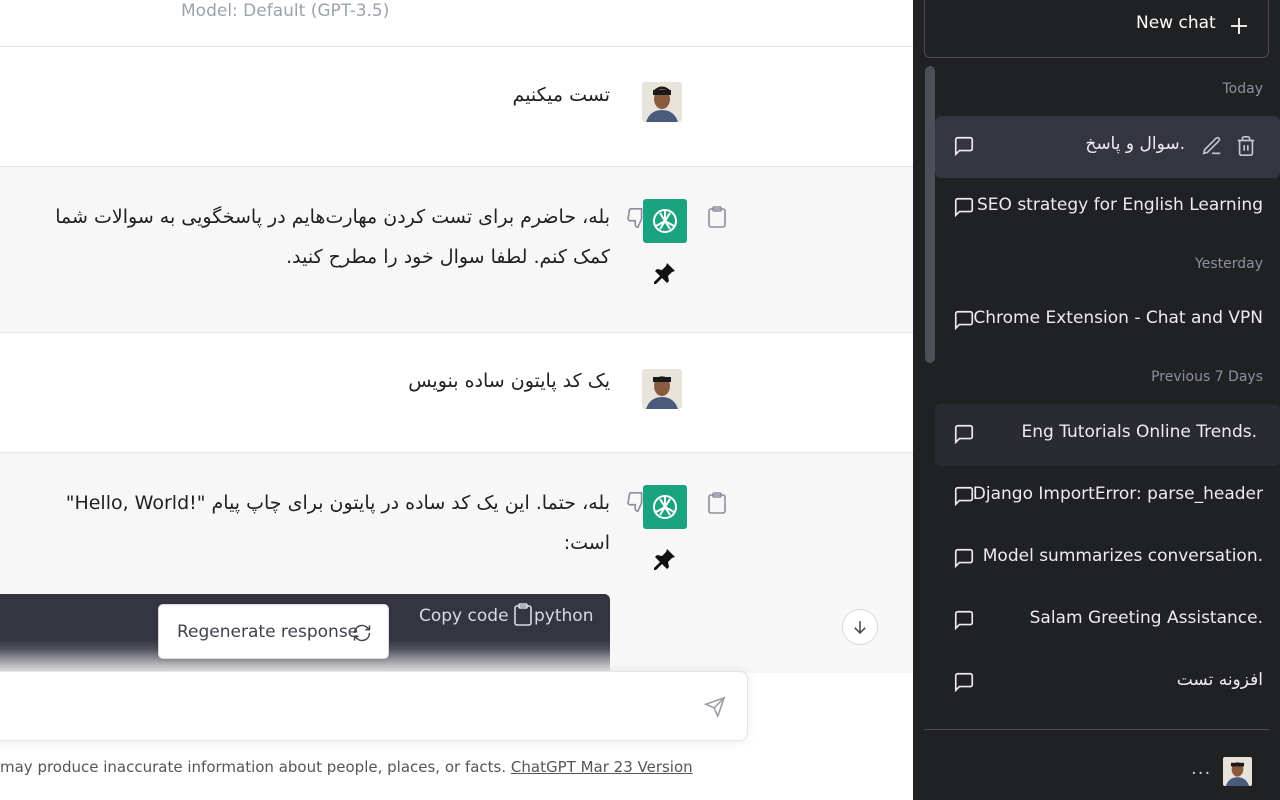 The height and width of the screenshot is (800, 1280). Describe the element at coordinates (564, 616) in the screenshot. I see `code-language: python` at that location.